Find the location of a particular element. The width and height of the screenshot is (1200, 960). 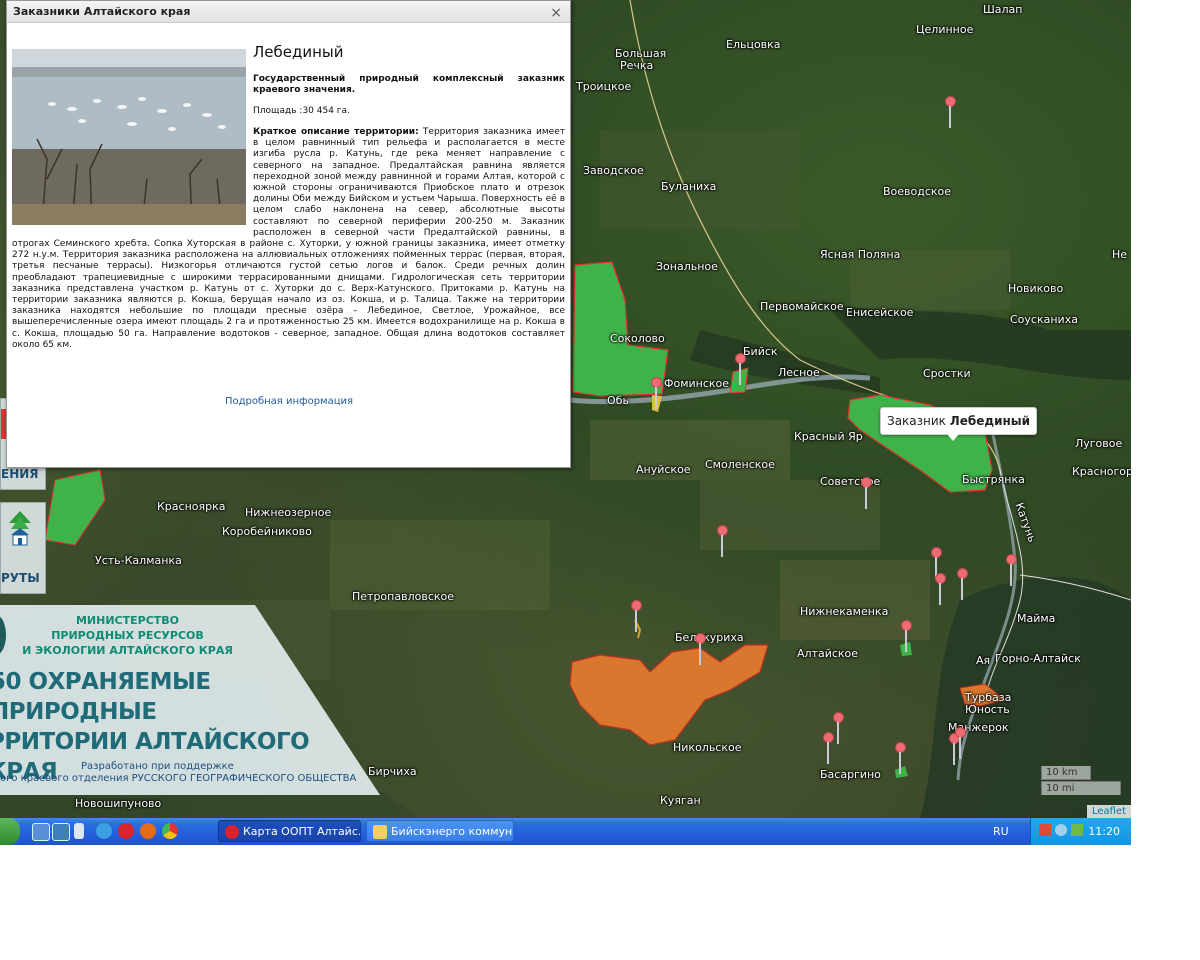

place-label: Енисейское is located at coordinates (880, 312).